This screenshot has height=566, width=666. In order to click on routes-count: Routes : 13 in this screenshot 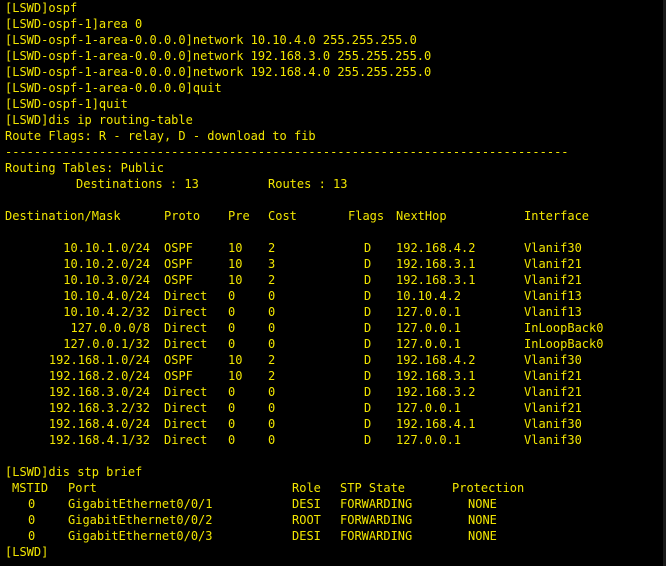, I will do `click(308, 184)`.